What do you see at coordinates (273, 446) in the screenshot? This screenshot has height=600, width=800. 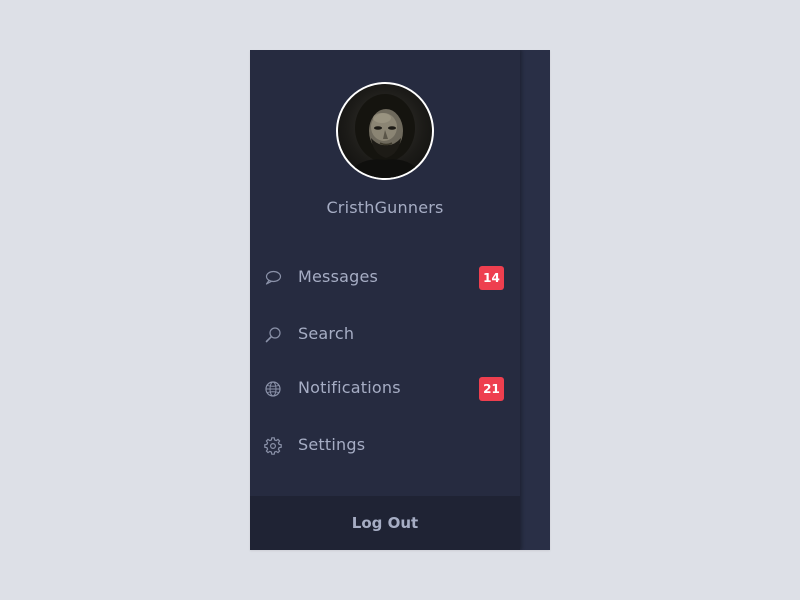 I see `gear-icon` at bounding box center [273, 446].